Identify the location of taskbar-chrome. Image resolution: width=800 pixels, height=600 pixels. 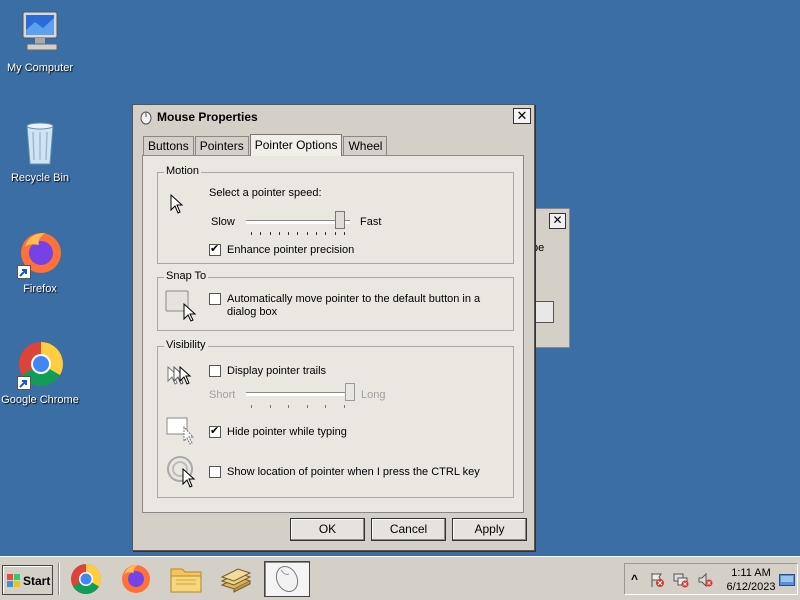
(86, 579).